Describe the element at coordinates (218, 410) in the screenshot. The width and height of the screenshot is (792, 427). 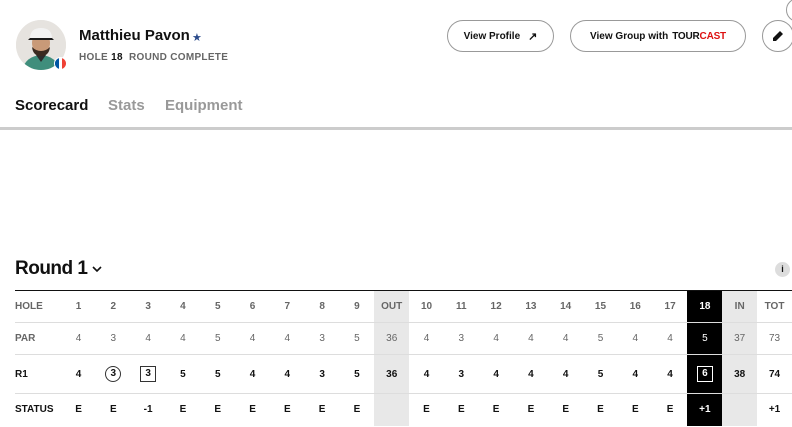
I see `status-cell-5: E` at that location.